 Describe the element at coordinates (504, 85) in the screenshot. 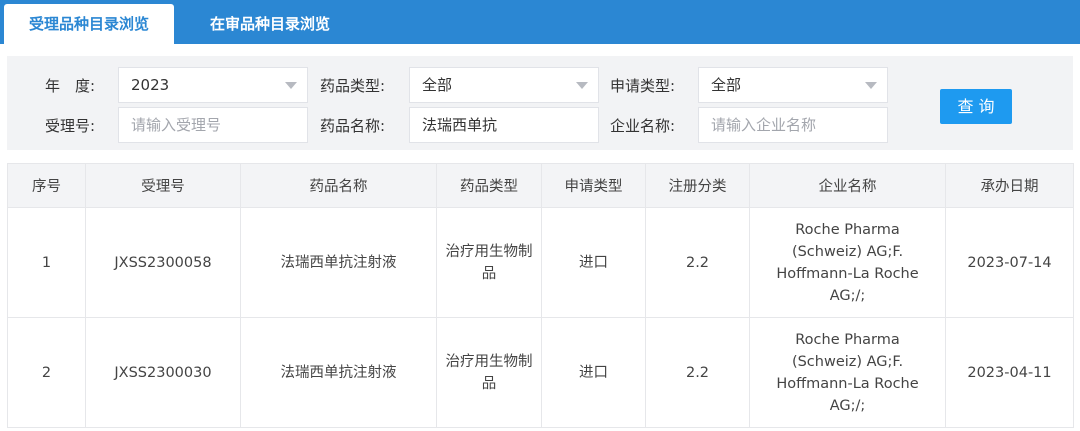

I see `drug-type-select: 全部` at that location.